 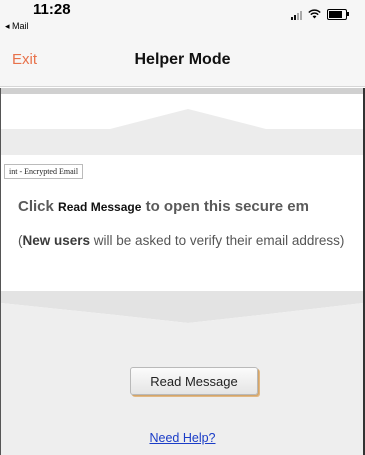 What do you see at coordinates (194, 381) in the screenshot?
I see `read-message-button: Read Message` at bounding box center [194, 381].